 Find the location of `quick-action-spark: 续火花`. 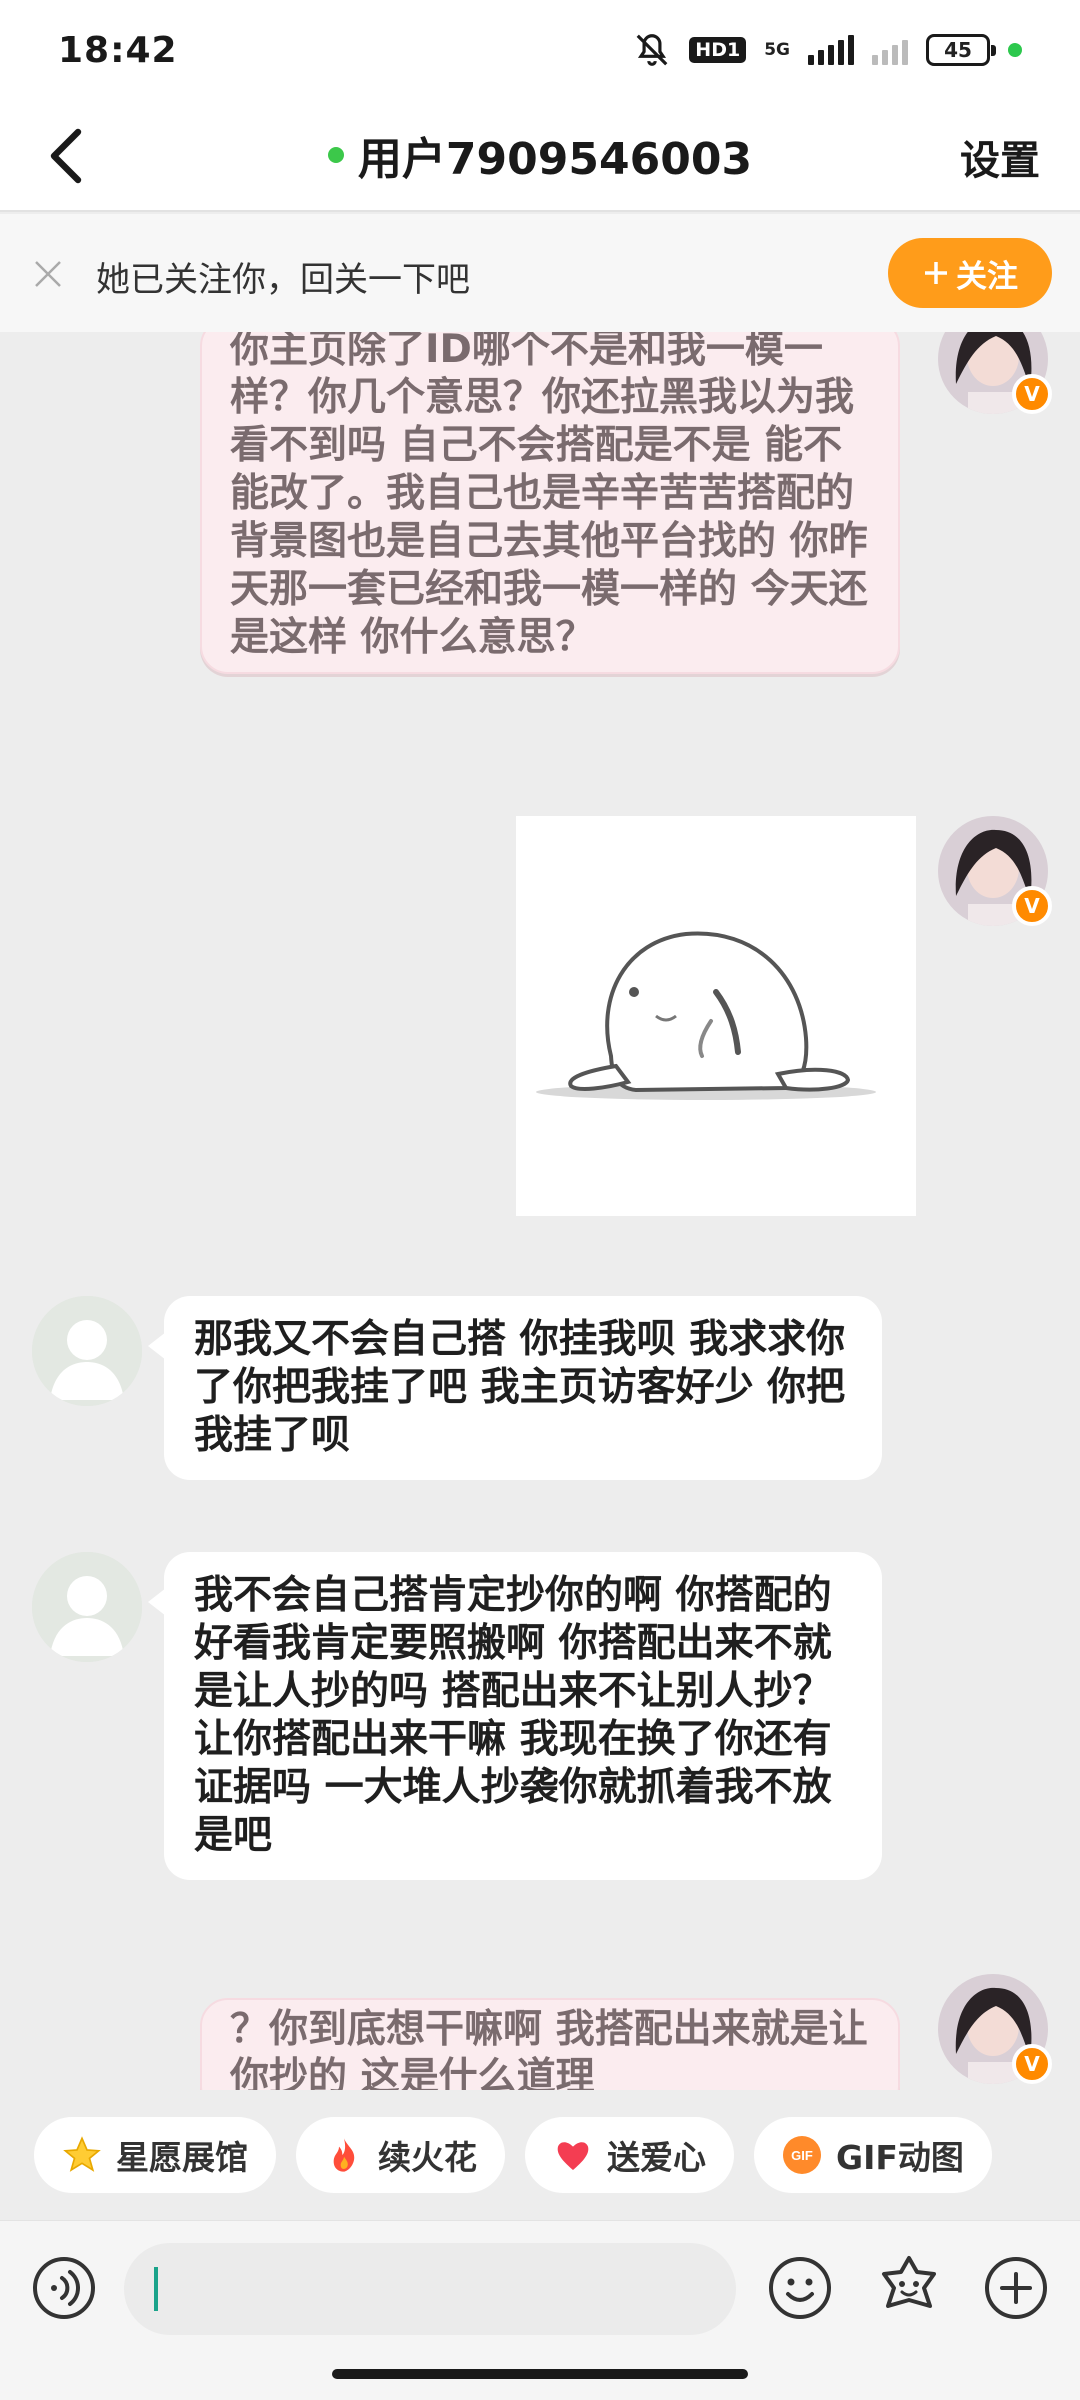

quick-action-spark: 续火花 is located at coordinates (400, 2155).